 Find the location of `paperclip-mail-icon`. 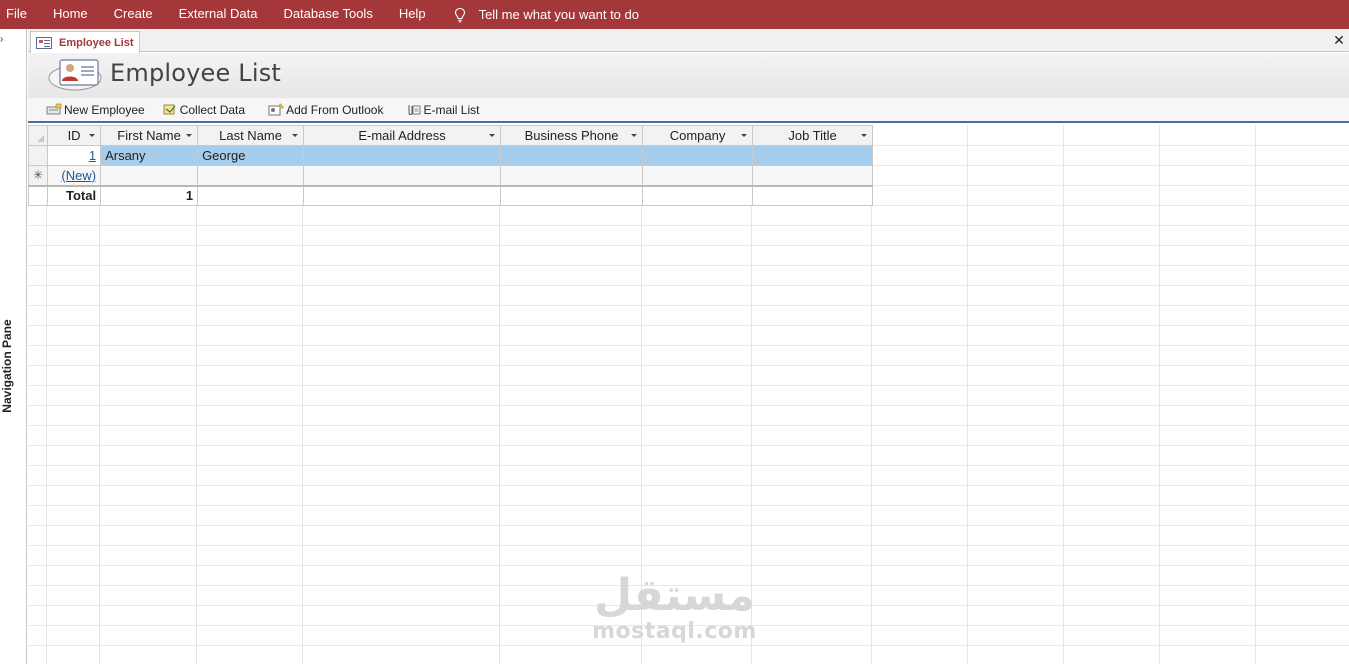

paperclip-mail-icon is located at coordinates (414, 110).